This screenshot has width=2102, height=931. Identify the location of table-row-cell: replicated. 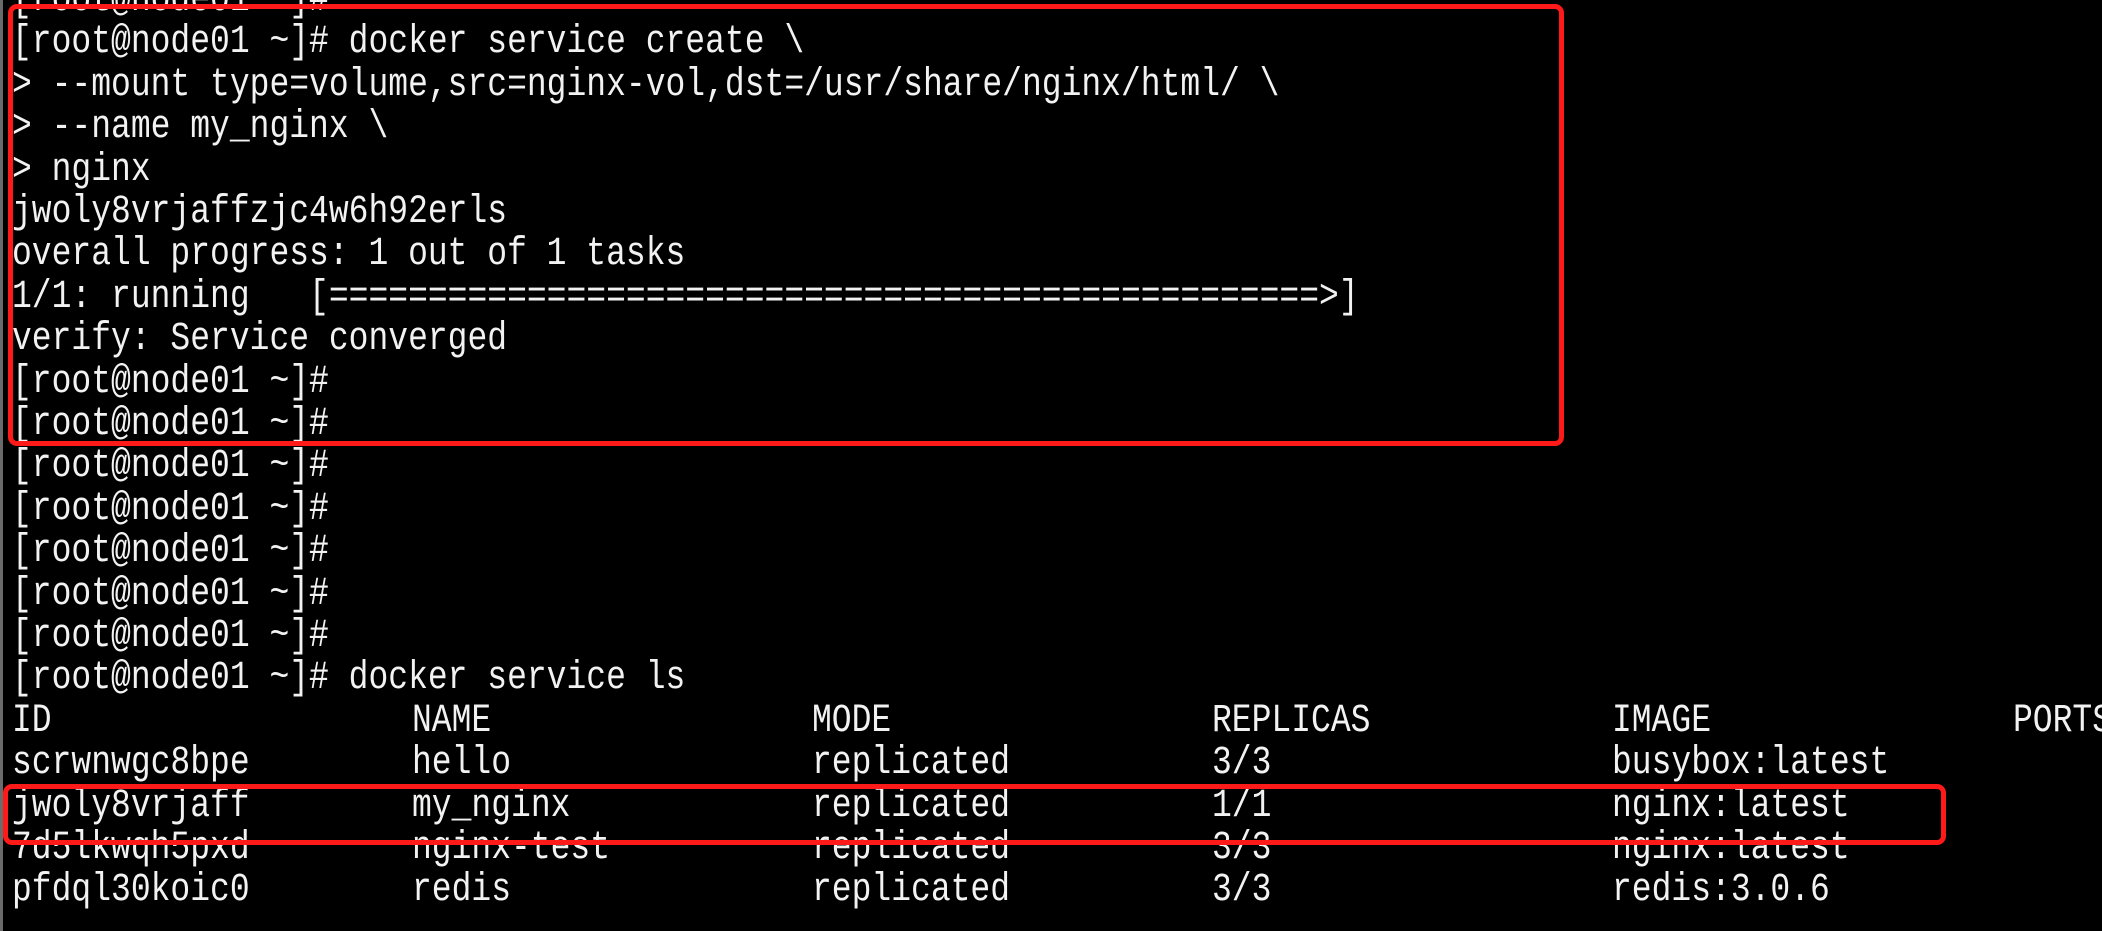
(911, 890).